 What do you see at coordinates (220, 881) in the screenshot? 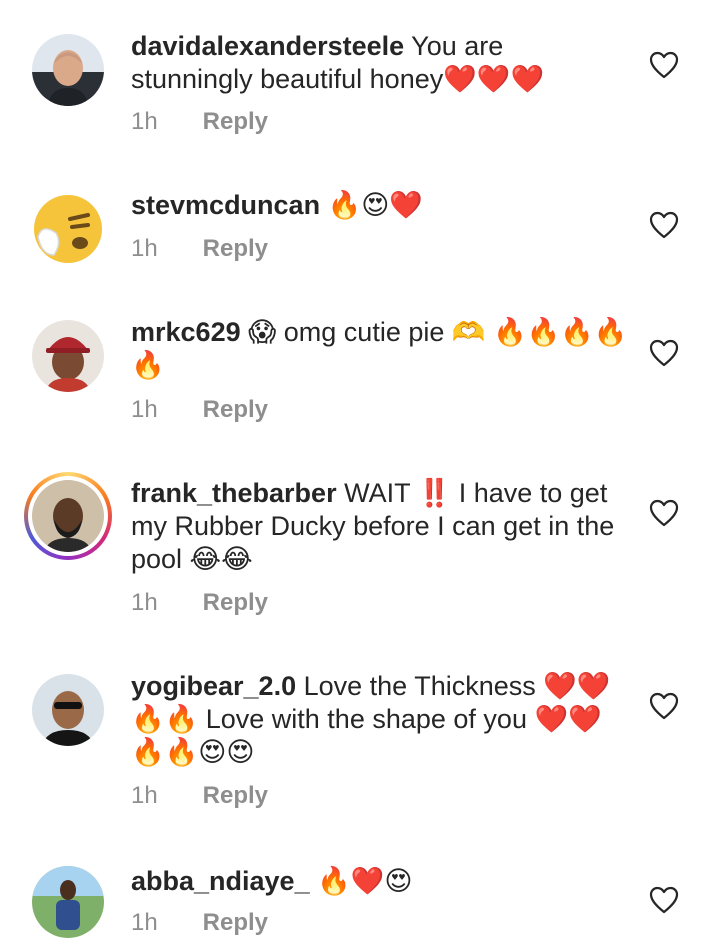
I see `comment-username: abba_ndiaye_` at bounding box center [220, 881].